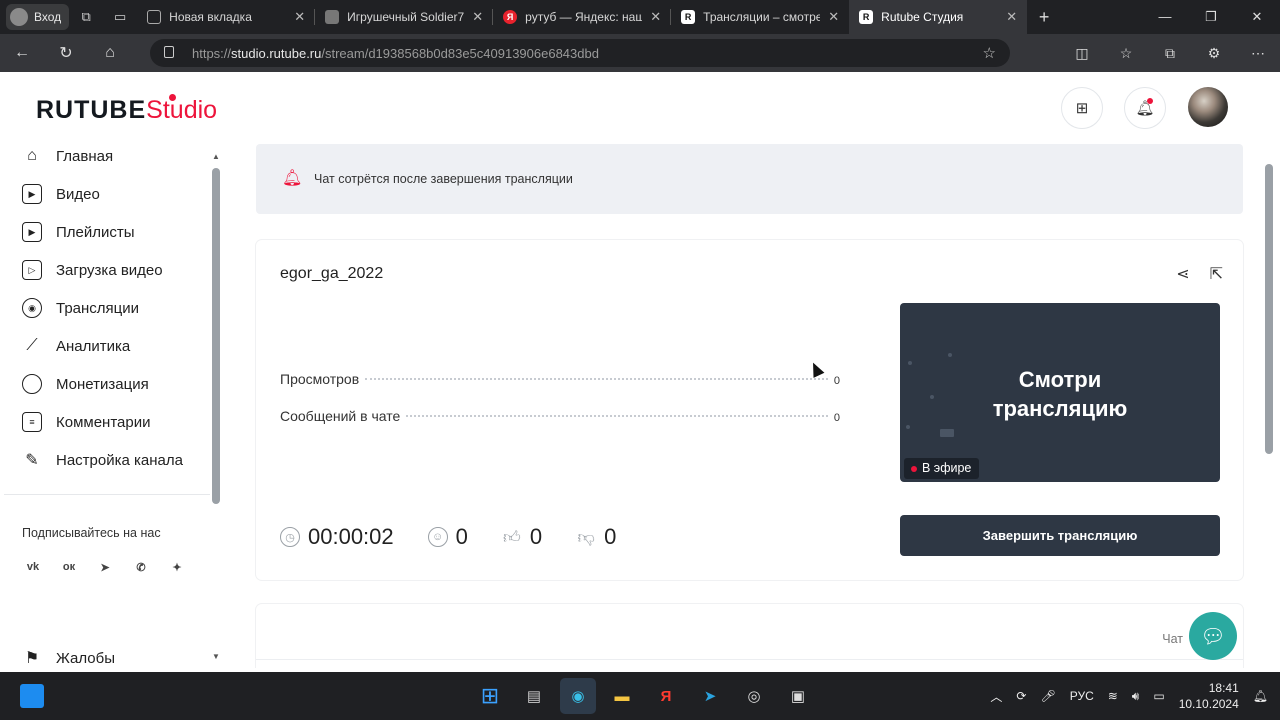  What do you see at coordinates (332, 17) in the screenshot?
I see `site-icon` at bounding box center [332, 17].